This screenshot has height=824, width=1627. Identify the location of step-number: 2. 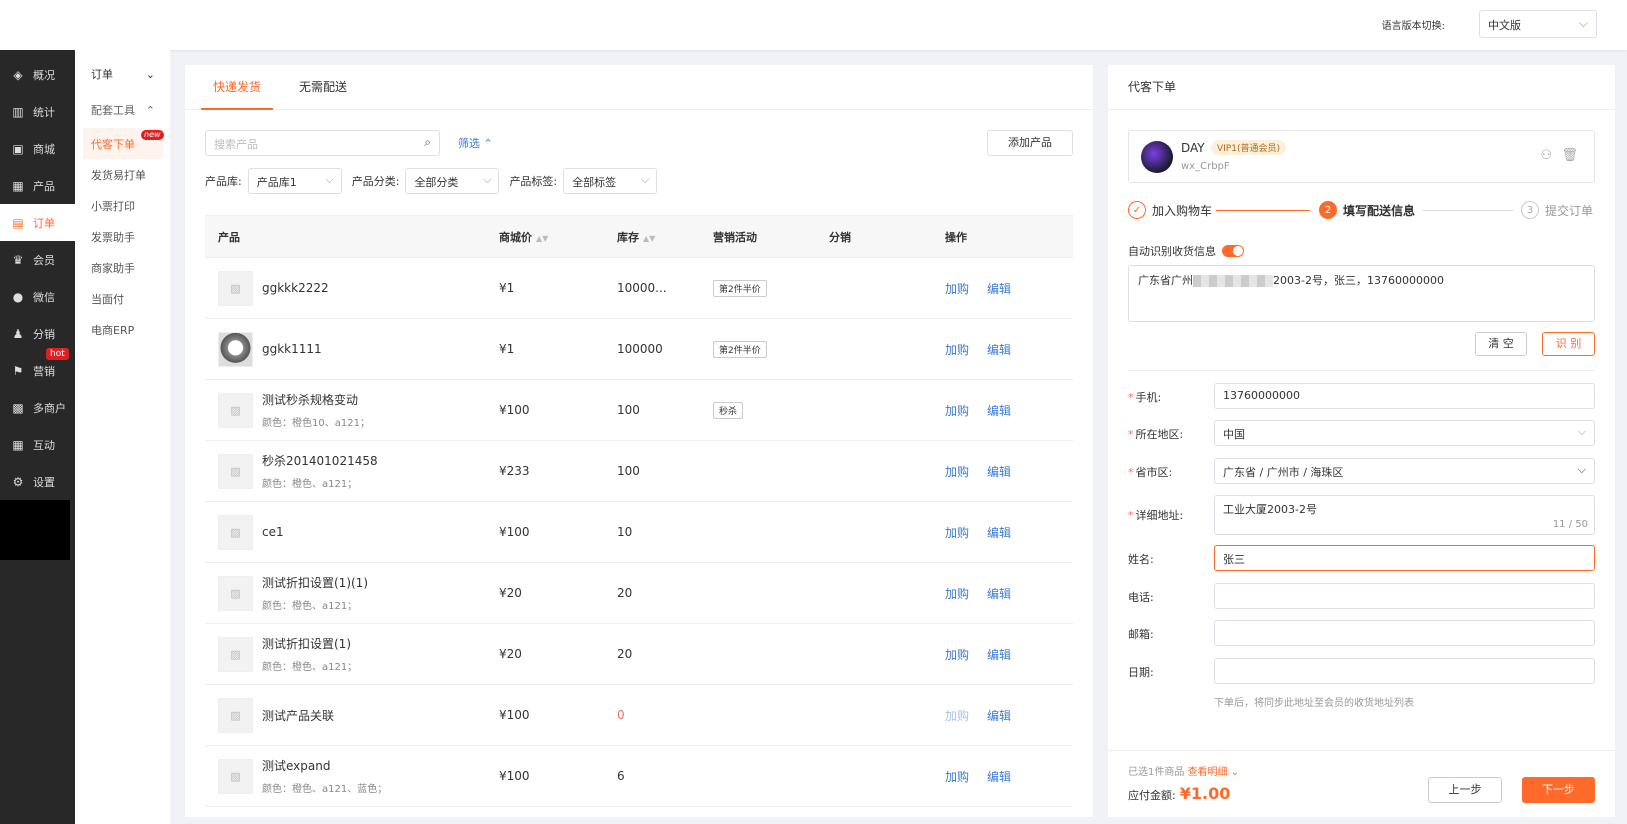
(1328, 210).